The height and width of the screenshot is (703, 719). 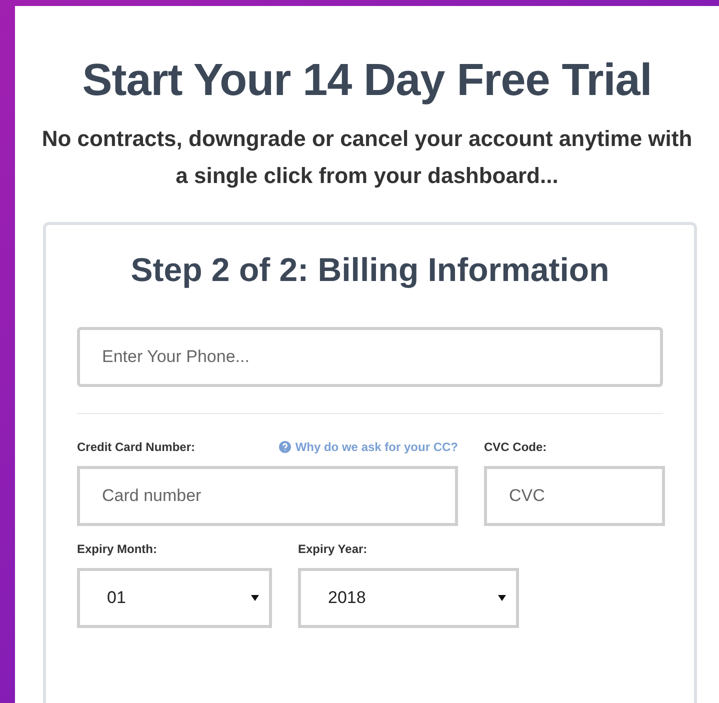 What do you see at coordinates (285, 447) in the screenshot?
I see `help-icon` at bounding box center [285, 447].